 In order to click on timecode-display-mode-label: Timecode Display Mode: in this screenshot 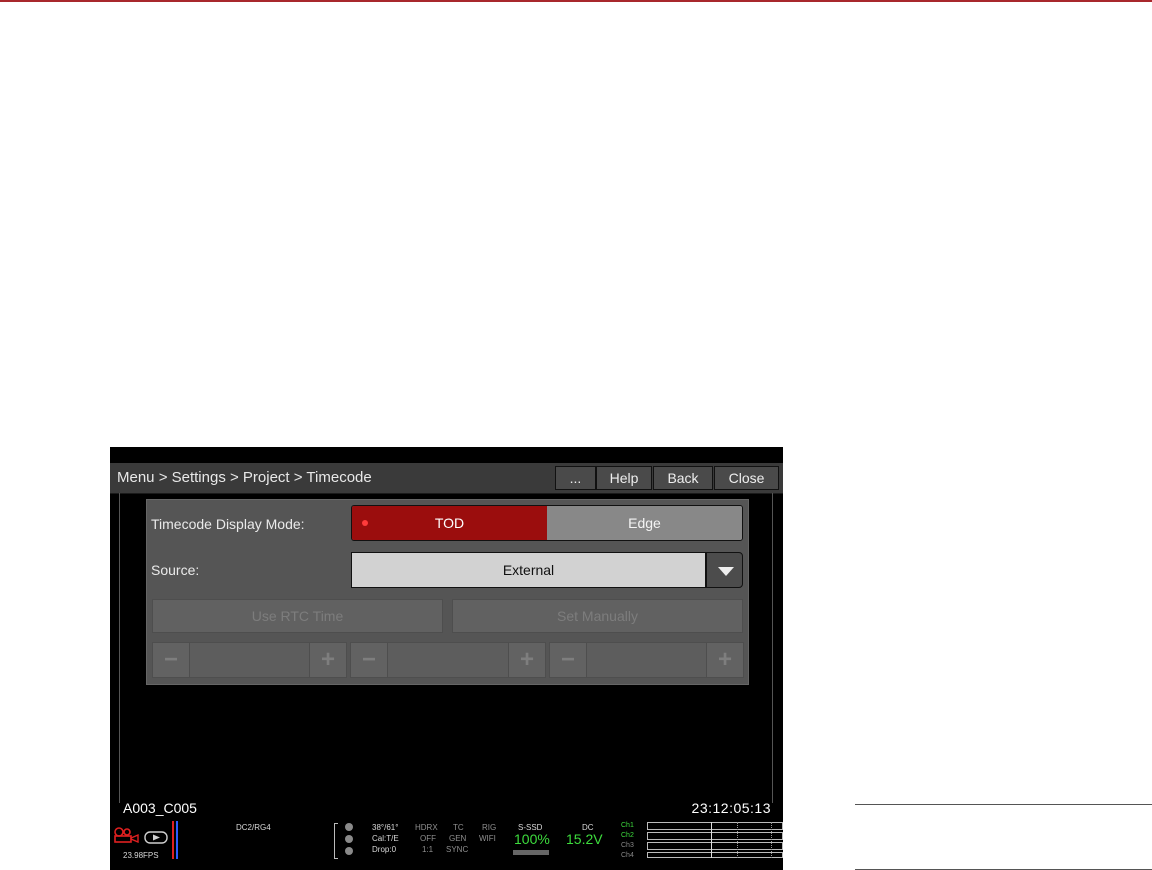, I will do `click(228, 524)`.